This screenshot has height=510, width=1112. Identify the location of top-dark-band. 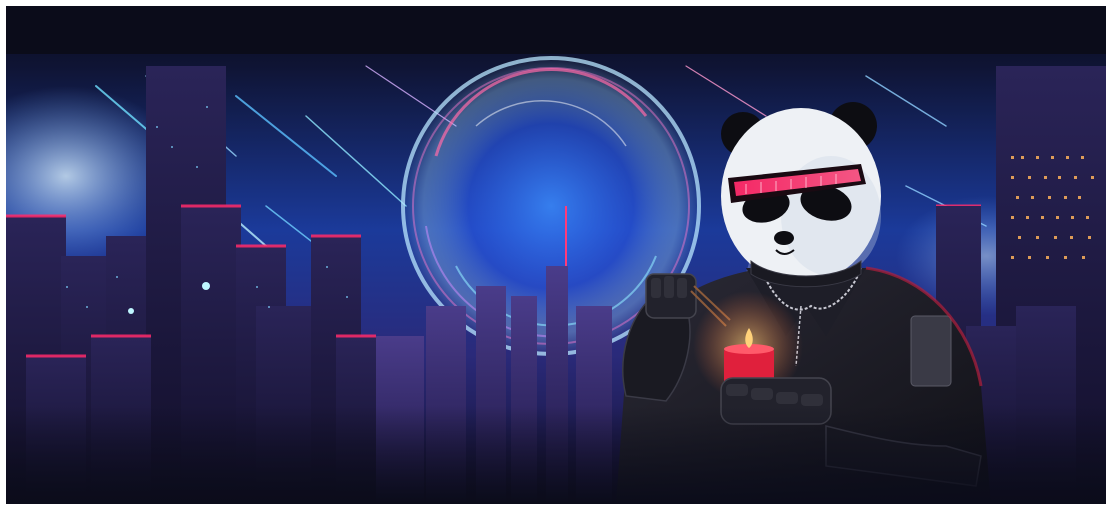
(556, 30).